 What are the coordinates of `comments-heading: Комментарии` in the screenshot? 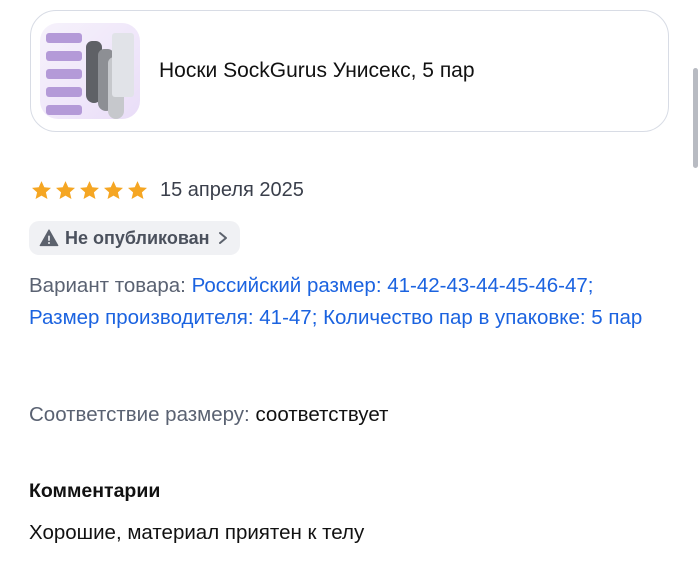 It's located at (95, 491).